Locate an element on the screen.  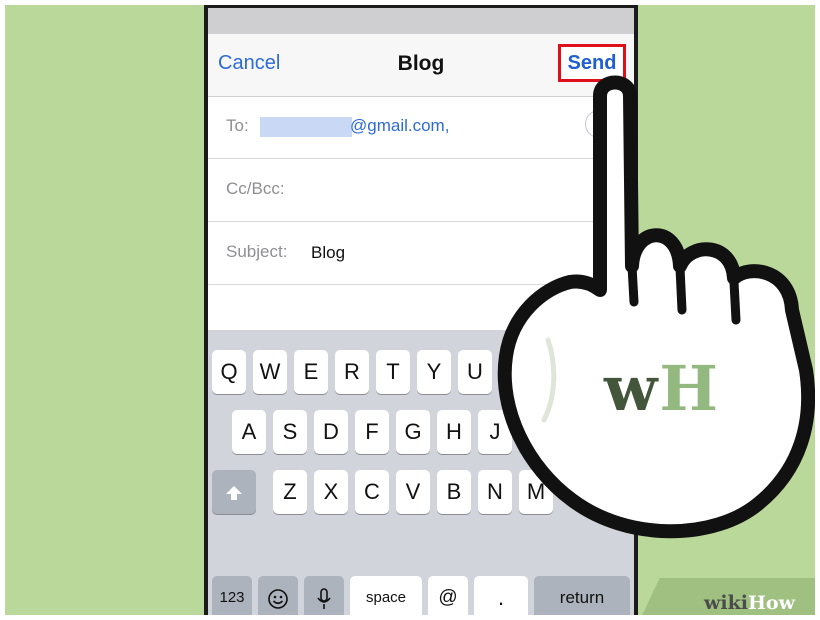
logo-w: w is located at coordinates (632, 388).